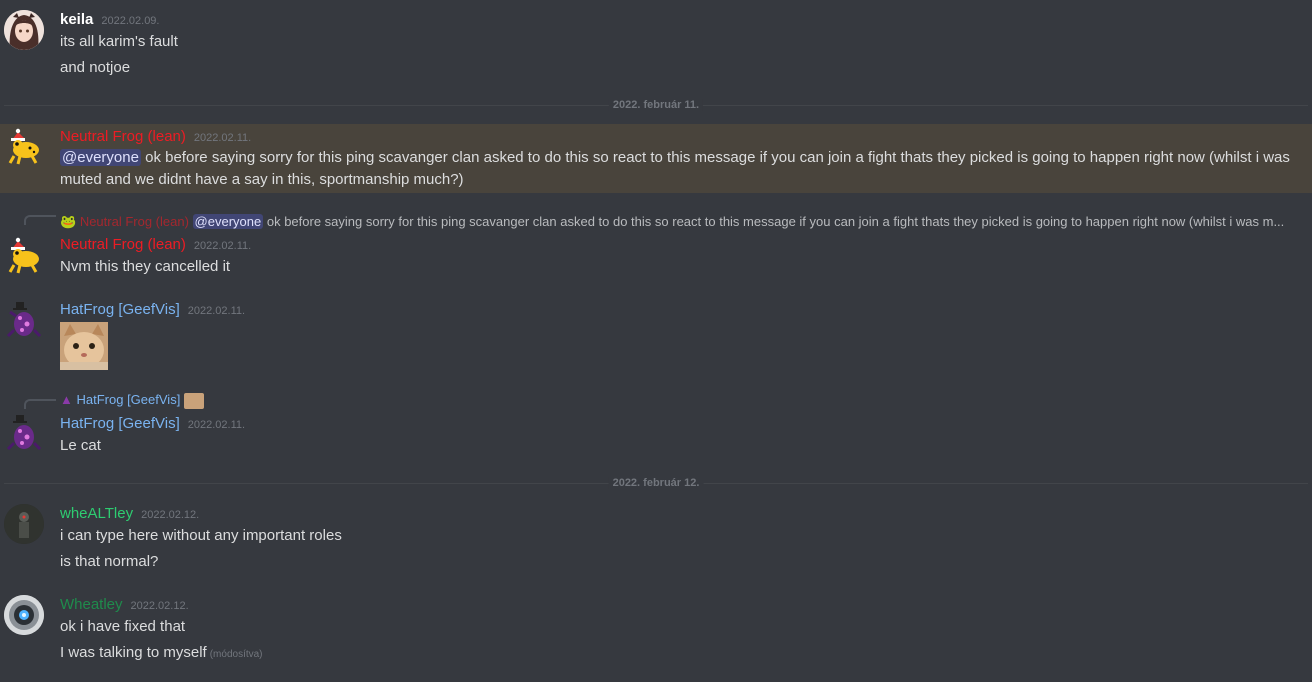  What do you see at coordinates (130, 21) in the screenshot?
I see `timestamp: 2022.02.09.` at bounding box center [130, 21].